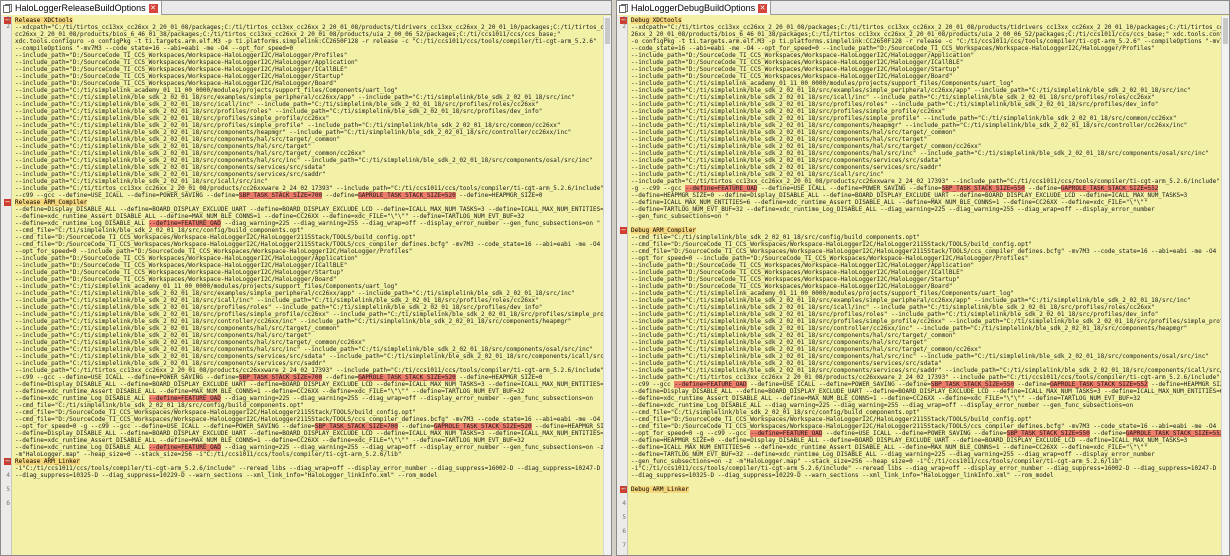 Image resolution: width=1230 pixels, height=556 pixels. Describe the element at coordinates (660, 489) in the screenshot. I see `section-key: Debug ARM_Linker` at that location.